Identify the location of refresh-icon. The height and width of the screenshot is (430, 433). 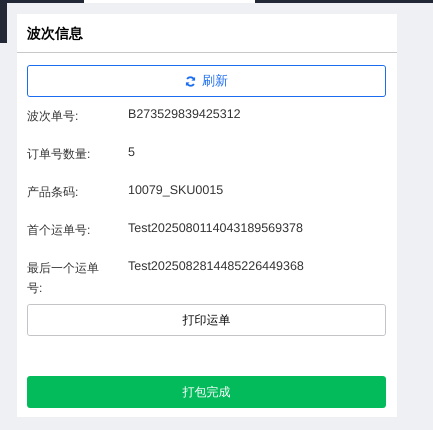
(190, 81).